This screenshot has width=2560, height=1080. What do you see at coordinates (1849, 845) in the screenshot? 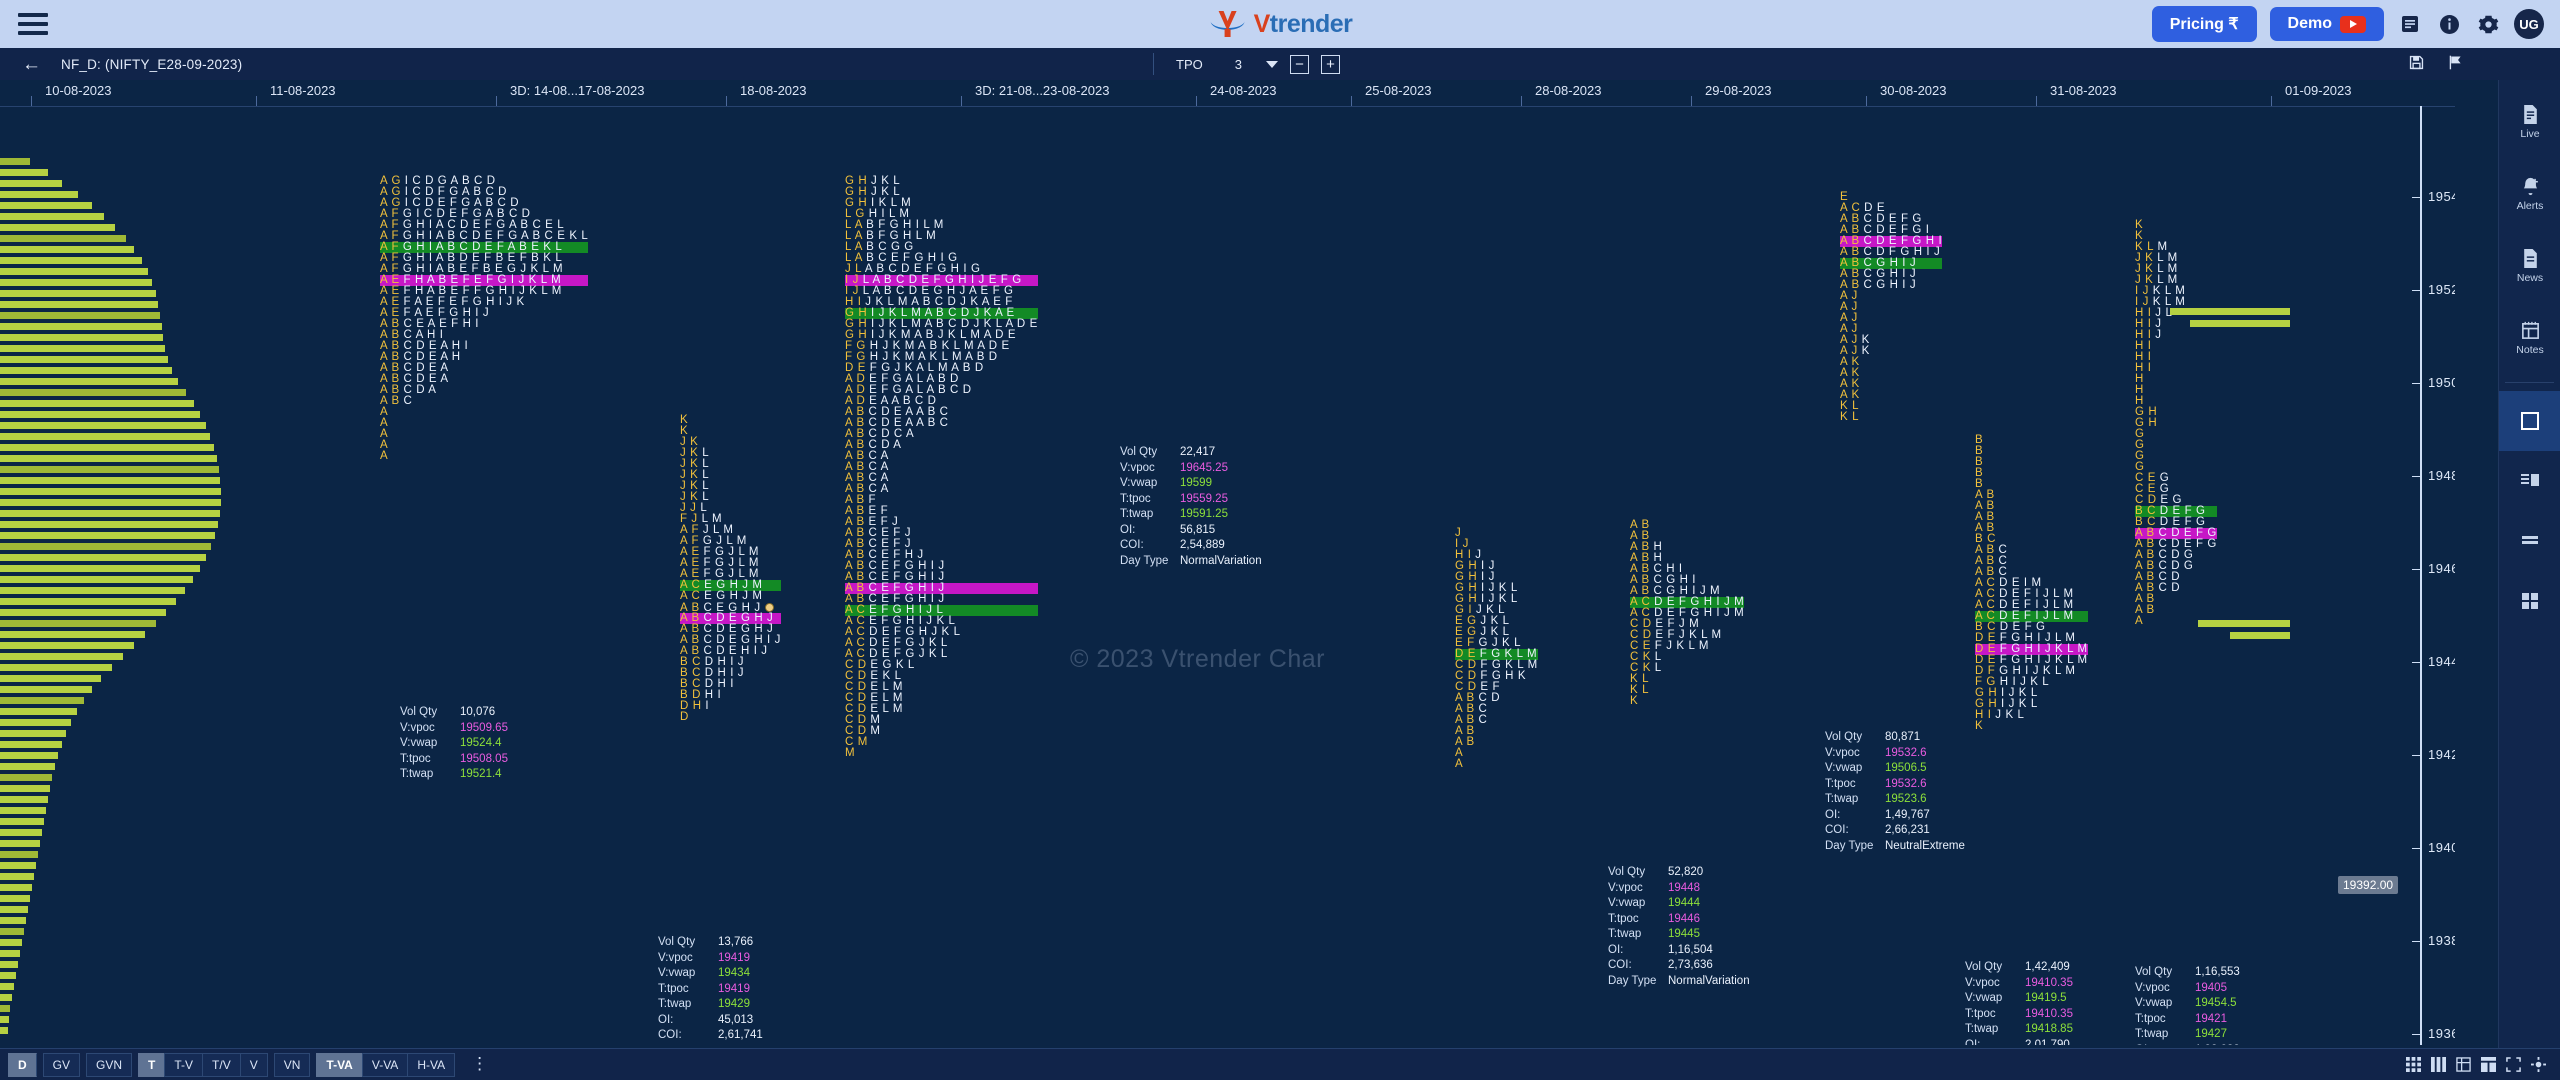
I see `stat-label: Day Type` at bounding box center [1849, 845].